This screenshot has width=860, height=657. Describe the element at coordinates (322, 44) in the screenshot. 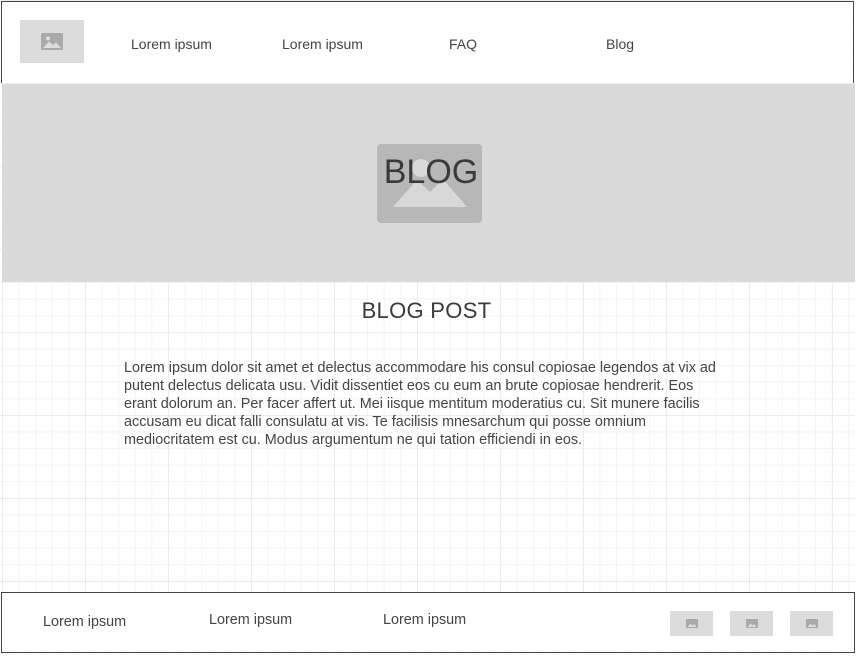

I see `nav-link-2: Lorem ipsum` at that location.